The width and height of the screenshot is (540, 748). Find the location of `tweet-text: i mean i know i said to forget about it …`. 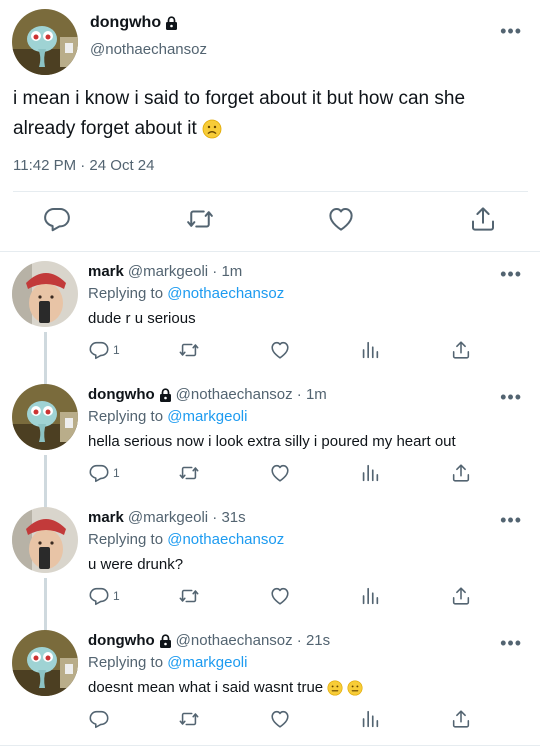

tweet-text: i mean i know i said to forget about it … is located at coordinates (268, 114).